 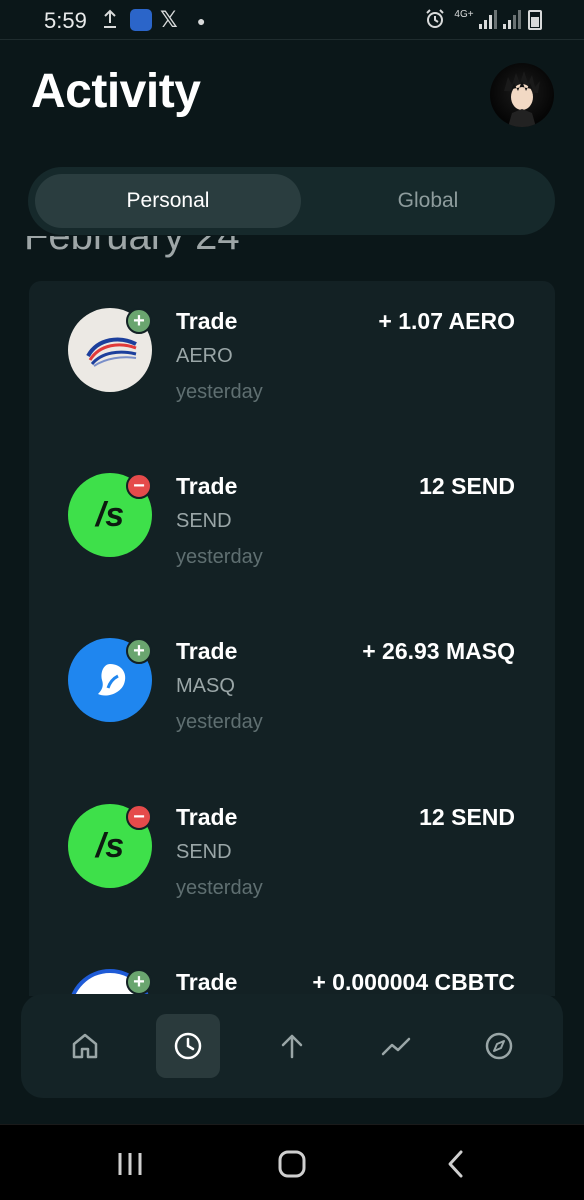 I want to click on activity-scope-toggle: Personal Global, so click(x=291, y=201).